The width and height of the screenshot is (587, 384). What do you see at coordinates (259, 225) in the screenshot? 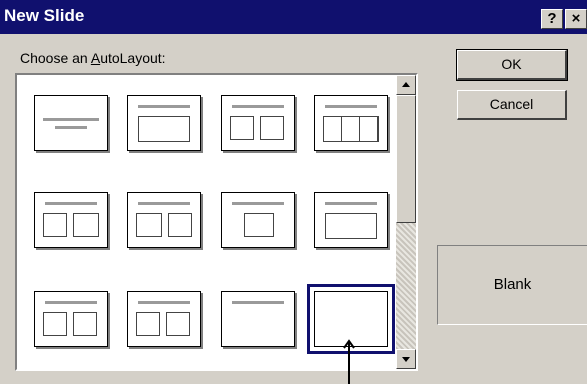
I see `org-chart-icon` at bounding box center [259, 225].